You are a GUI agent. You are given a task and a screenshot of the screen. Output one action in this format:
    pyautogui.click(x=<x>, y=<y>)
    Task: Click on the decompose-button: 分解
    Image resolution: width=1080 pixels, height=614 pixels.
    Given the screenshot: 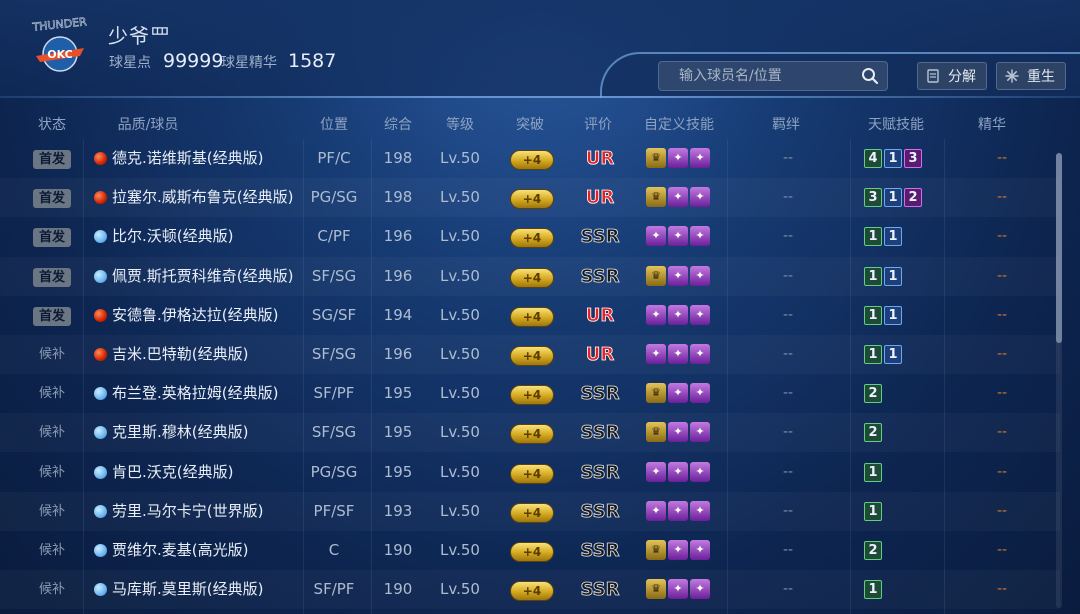 What is the action you would take?
    pyautogui.click(x=952, y=76)
    